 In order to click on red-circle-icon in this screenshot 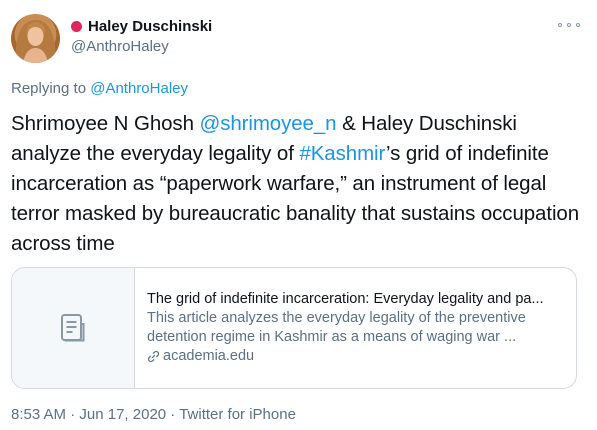, I will do `click(76, 26)`.